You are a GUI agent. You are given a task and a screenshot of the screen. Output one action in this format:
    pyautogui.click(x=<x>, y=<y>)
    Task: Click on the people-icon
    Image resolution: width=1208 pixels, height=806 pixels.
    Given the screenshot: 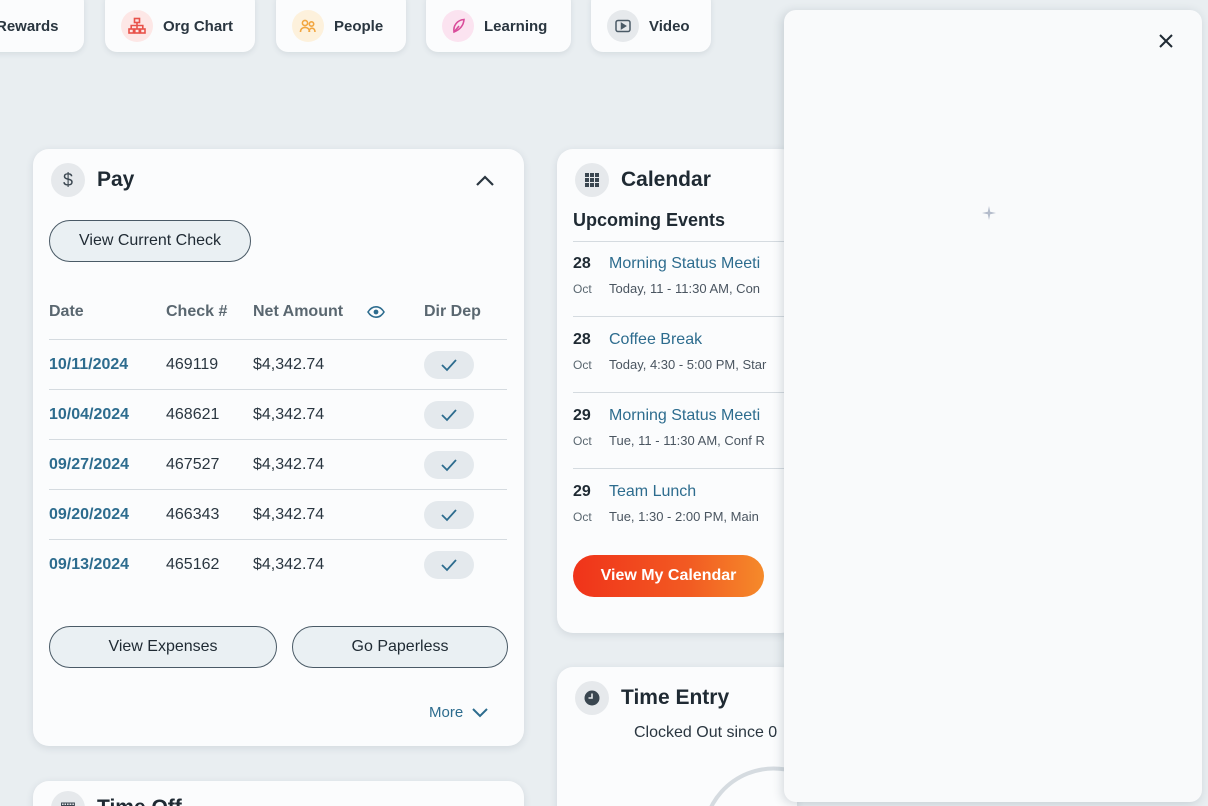 What is the action you would take?
    pyautogui.click(x=308, y=26)
    